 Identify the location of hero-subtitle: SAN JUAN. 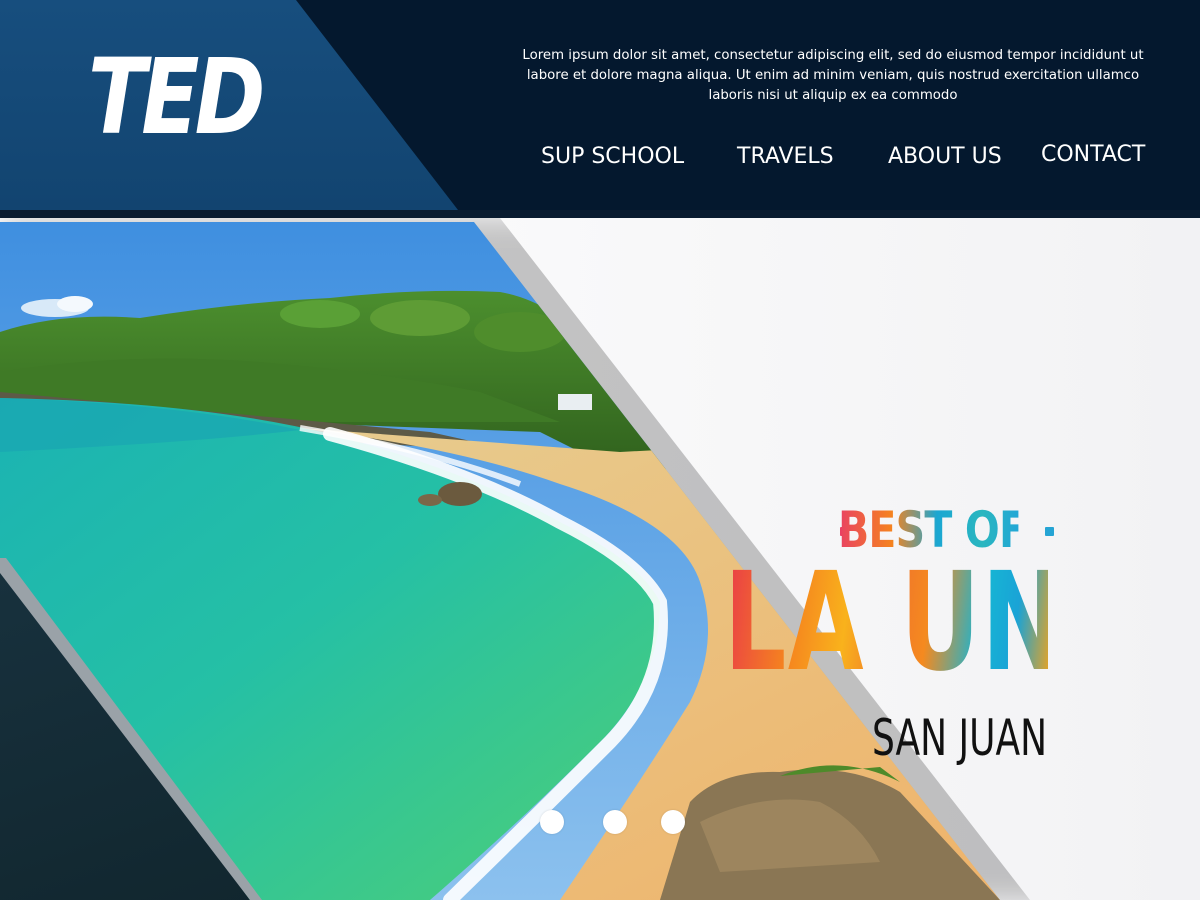
(960, 738).